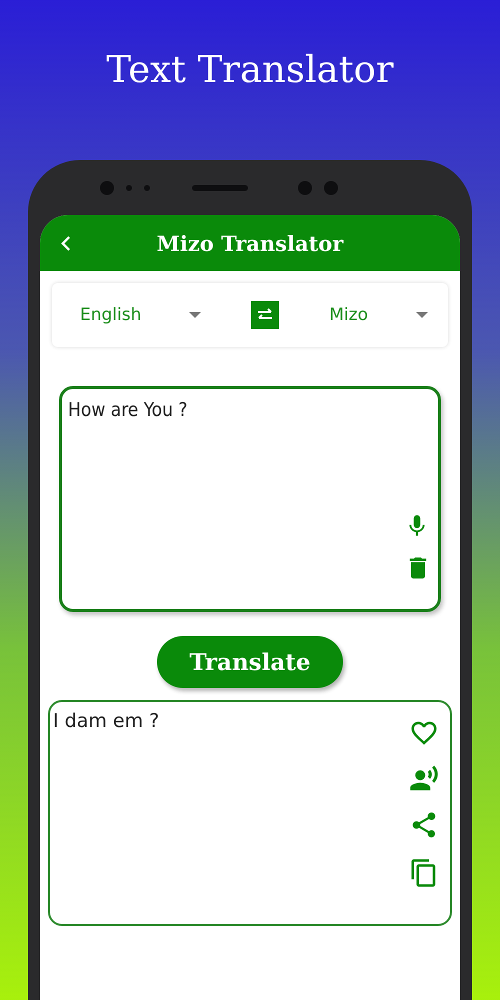 This screenshot has width=500, height=1000. What do you see at coordinates (250, 243) in the screenshot?
I see `app-title: Mizo Translator` at bounding box center [250, 243].